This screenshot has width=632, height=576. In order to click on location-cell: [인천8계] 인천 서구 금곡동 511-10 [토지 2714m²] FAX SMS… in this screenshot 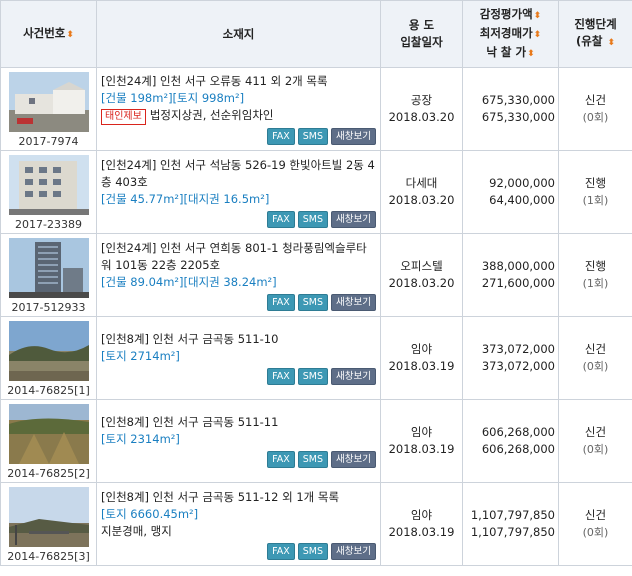, I will do `click(238, 358)`.